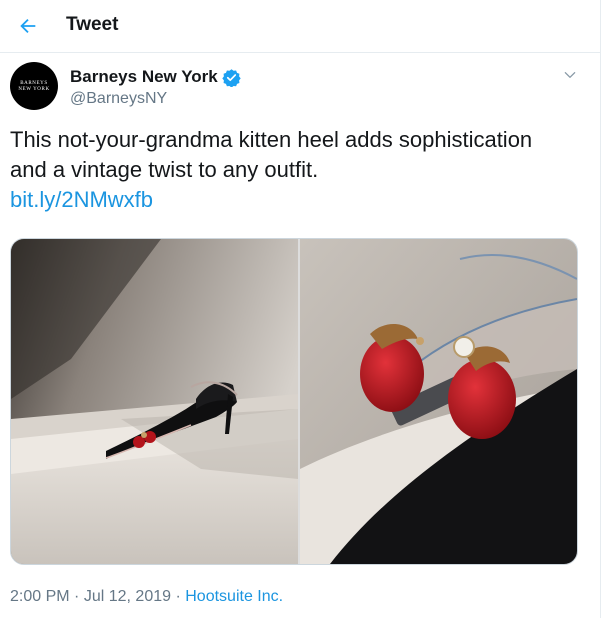 Image resolution: width=608 pixels, height=618 pixels. I want to click on tweet-time: 2:00 PM, so click(40, 596).